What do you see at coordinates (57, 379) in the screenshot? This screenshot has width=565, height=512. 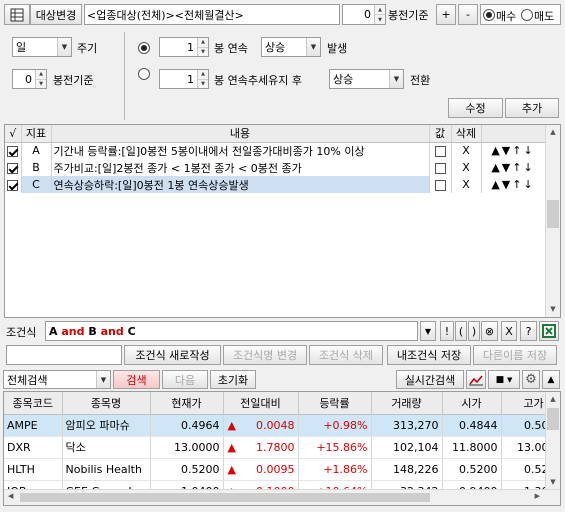 I see `search-scope-select: 전체검색 ▼` at bounding box center [57, 379].